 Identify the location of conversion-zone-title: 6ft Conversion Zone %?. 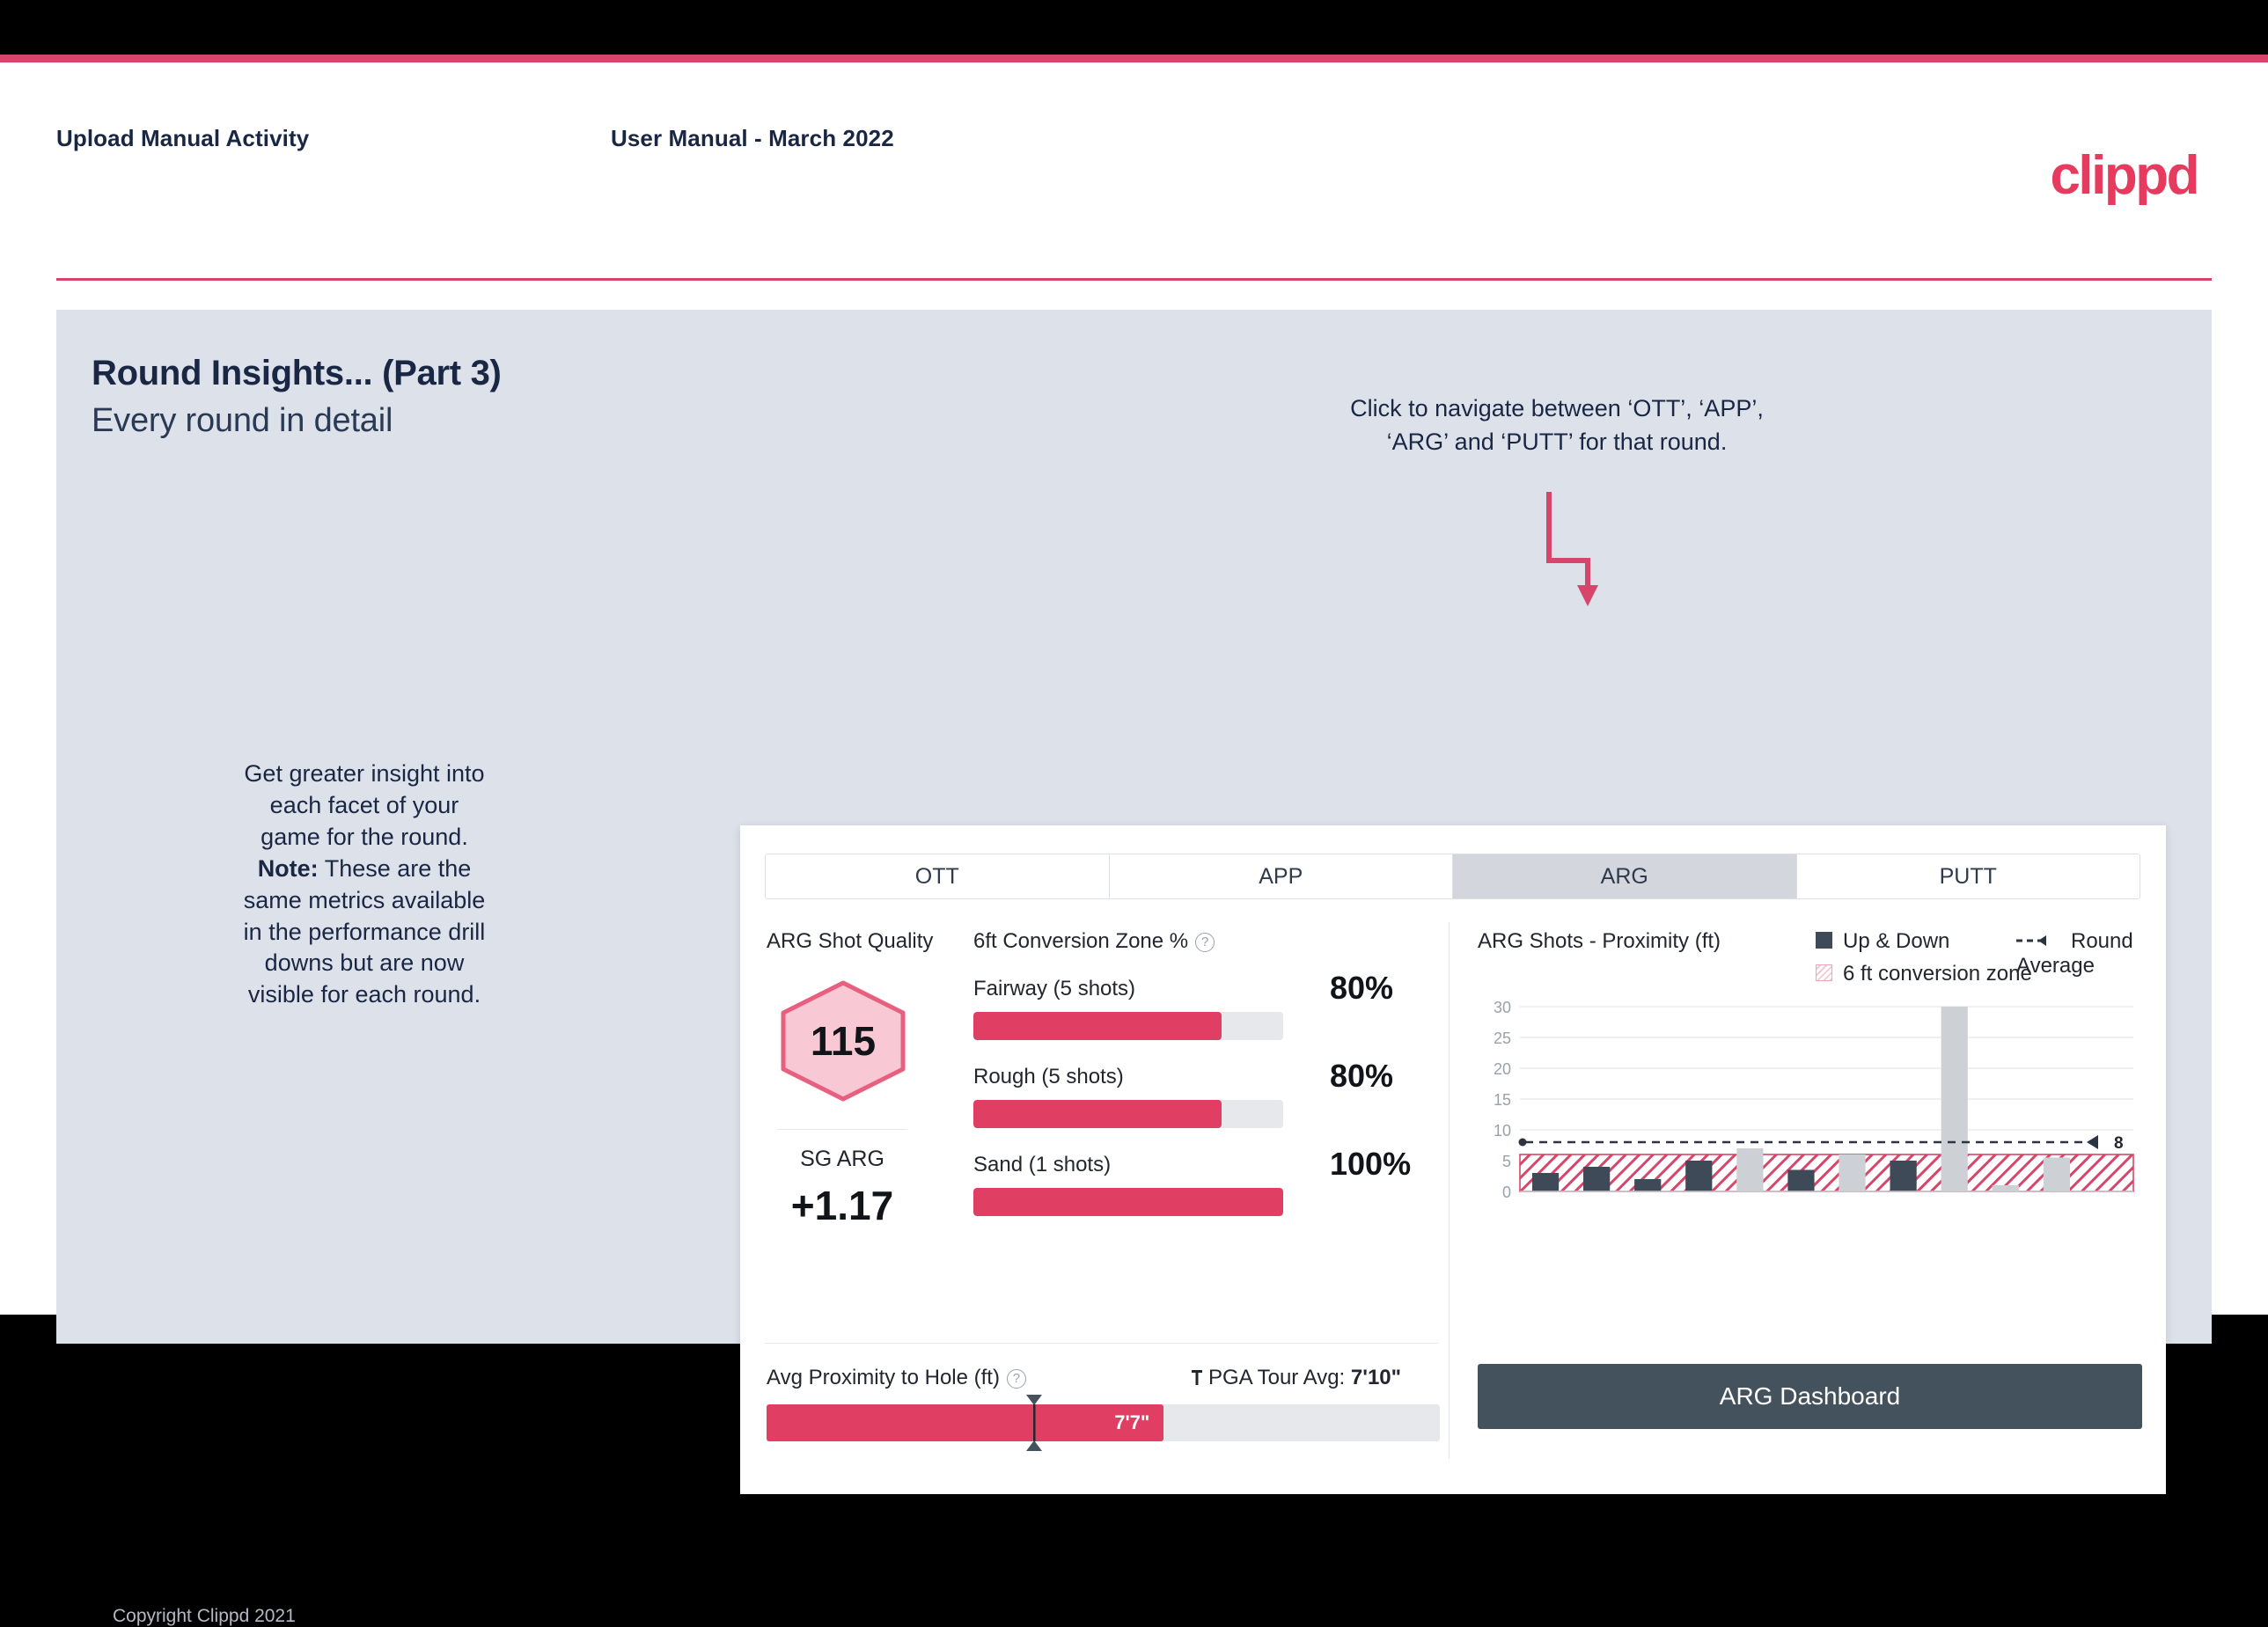
(1094, 941).